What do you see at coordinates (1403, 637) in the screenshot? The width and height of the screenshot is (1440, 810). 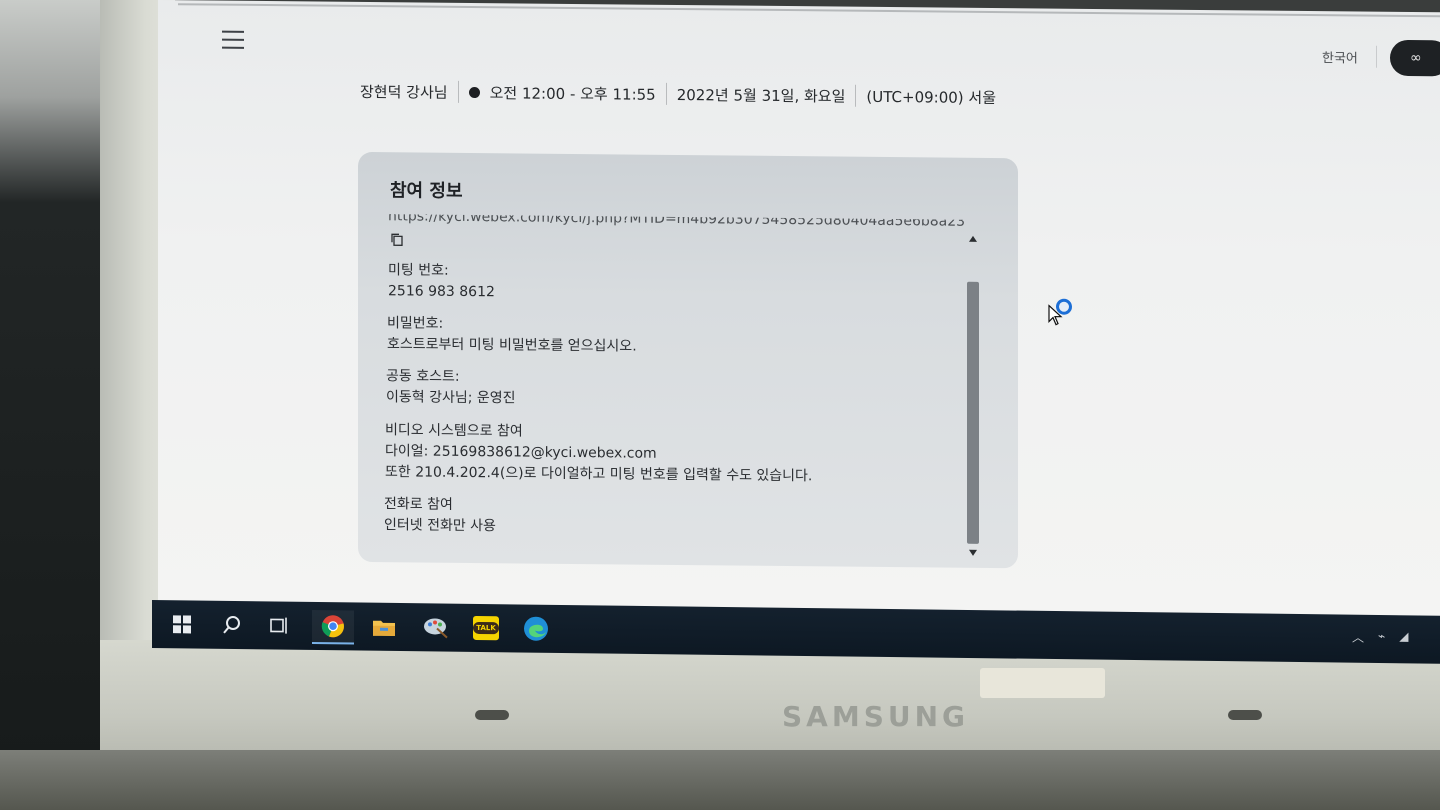 I see `wifi-icon: ◢` at bounding box center [1403, 637].